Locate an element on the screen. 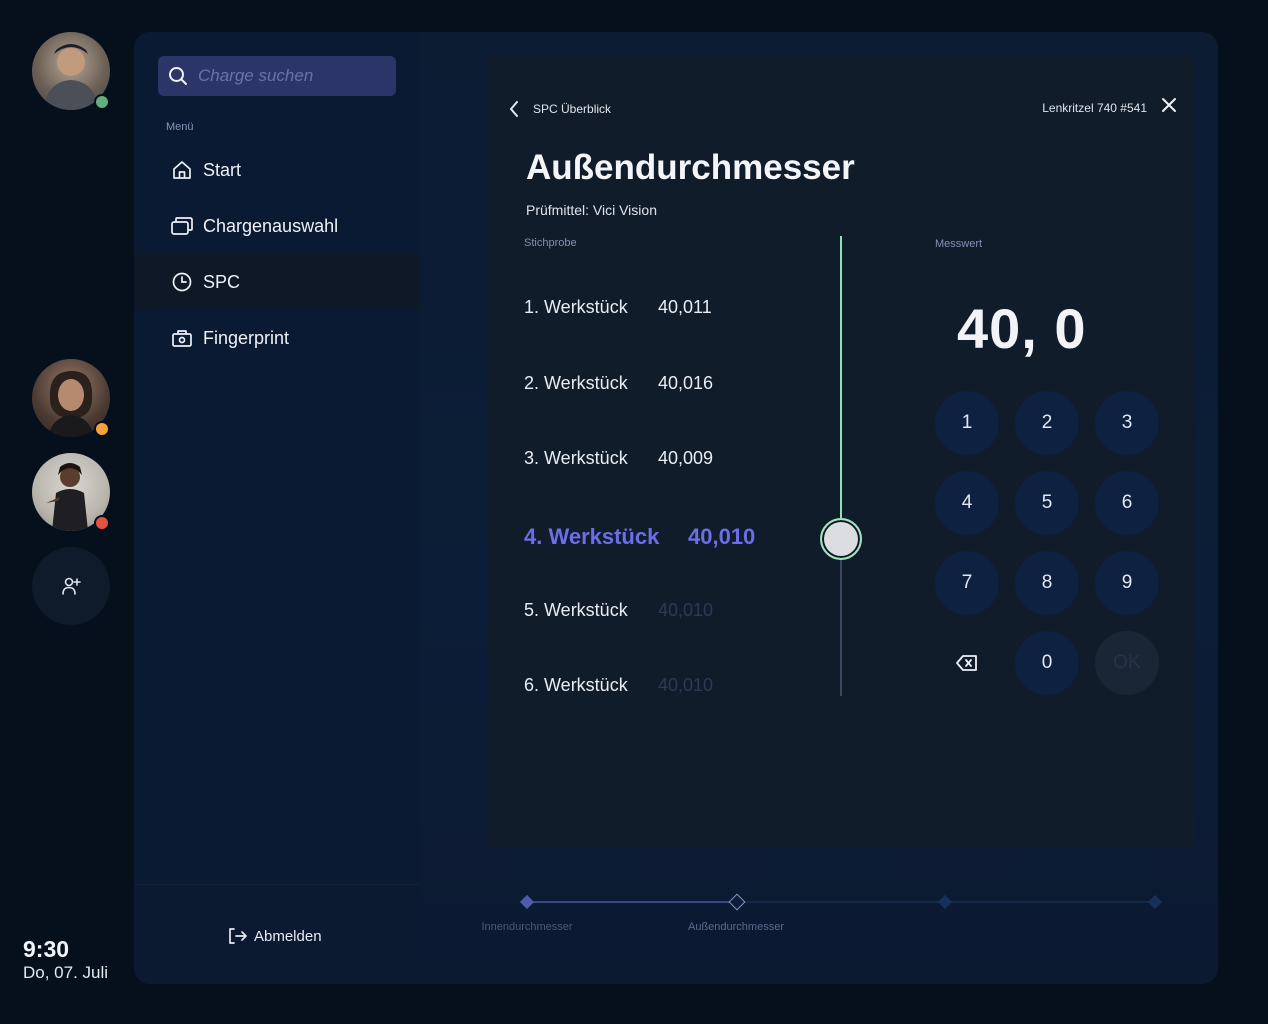  sample-row-active: 4. Werkstück 40,010 is located at coordinates (639, 537).